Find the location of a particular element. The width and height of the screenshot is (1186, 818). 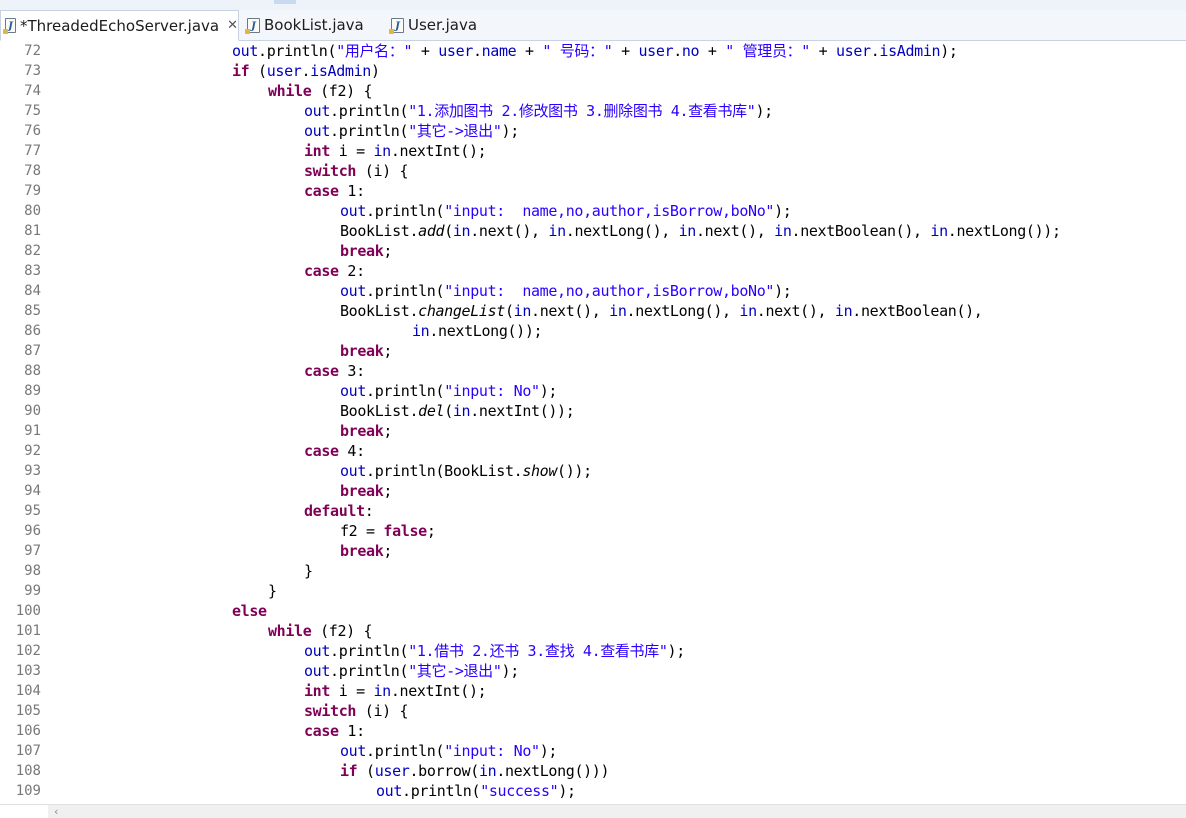

code-line: 79 case 1: is located at coordinates (593, 191).